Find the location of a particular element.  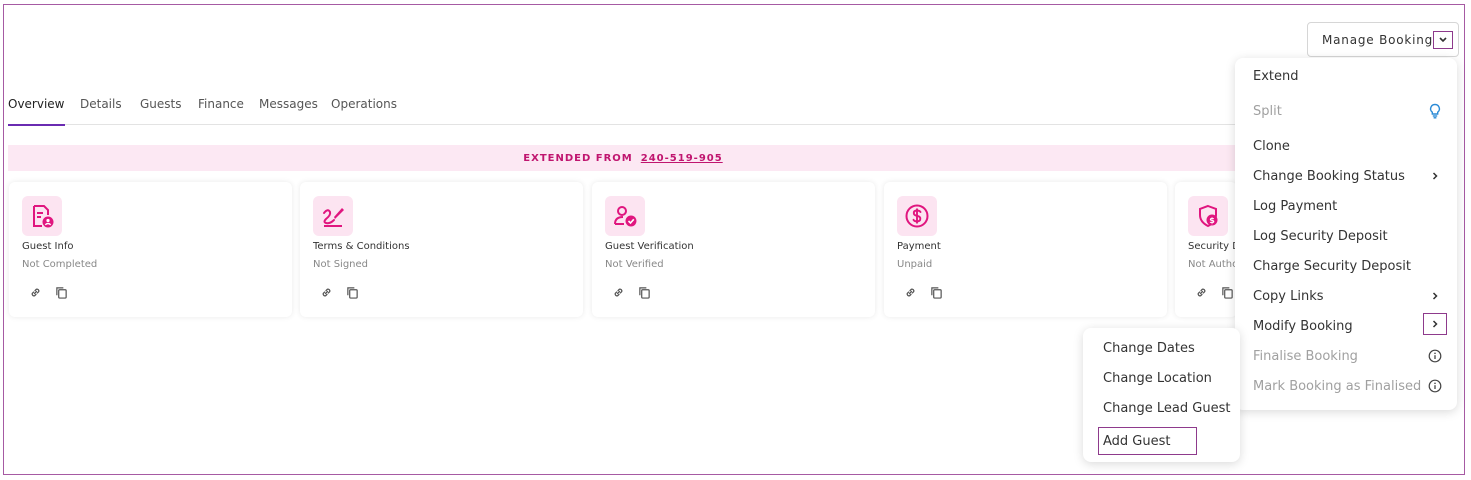

card-title: Guest Verification is located at coordinates (649, 246).